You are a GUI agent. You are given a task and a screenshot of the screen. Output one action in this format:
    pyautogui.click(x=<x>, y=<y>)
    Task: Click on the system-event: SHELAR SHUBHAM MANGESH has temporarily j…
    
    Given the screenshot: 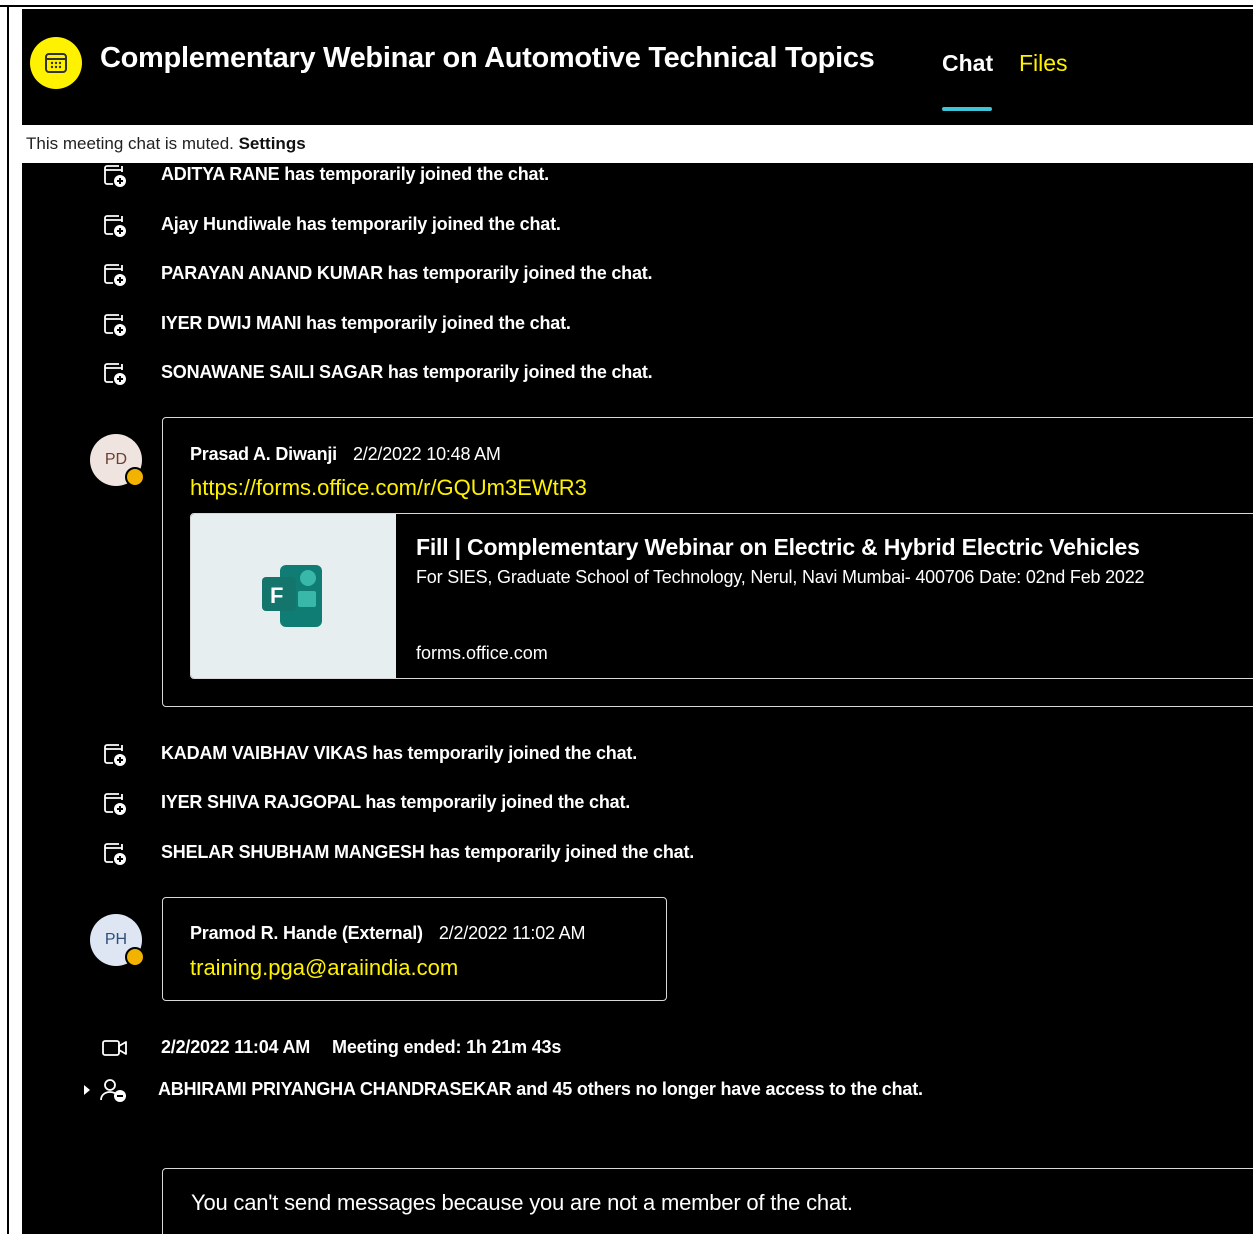 What is the action you would take?
    pyautogui.click(x=622, y=853)
    